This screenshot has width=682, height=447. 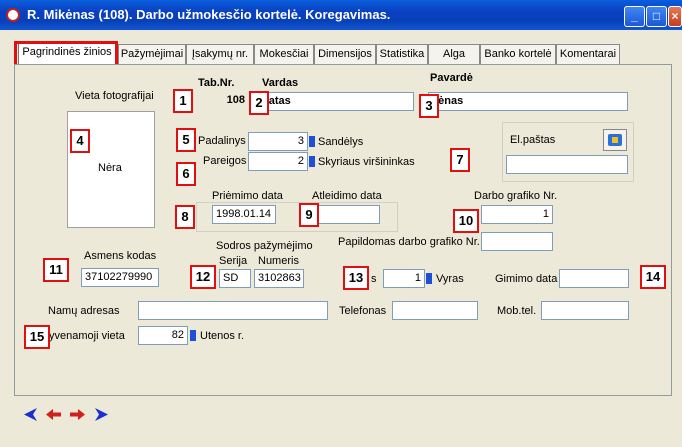 What do you see at coordinates (309, 215) in the screenshot?
I see `marker-9: 9` at bounding box center [309, 215].